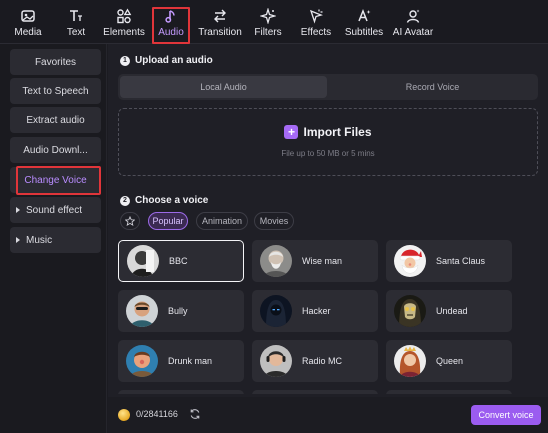  What do you see at coordinates (220, 32) in the screenshot?
I see `toolbar-transition-label: Transition` at bounding box center [220, 32].